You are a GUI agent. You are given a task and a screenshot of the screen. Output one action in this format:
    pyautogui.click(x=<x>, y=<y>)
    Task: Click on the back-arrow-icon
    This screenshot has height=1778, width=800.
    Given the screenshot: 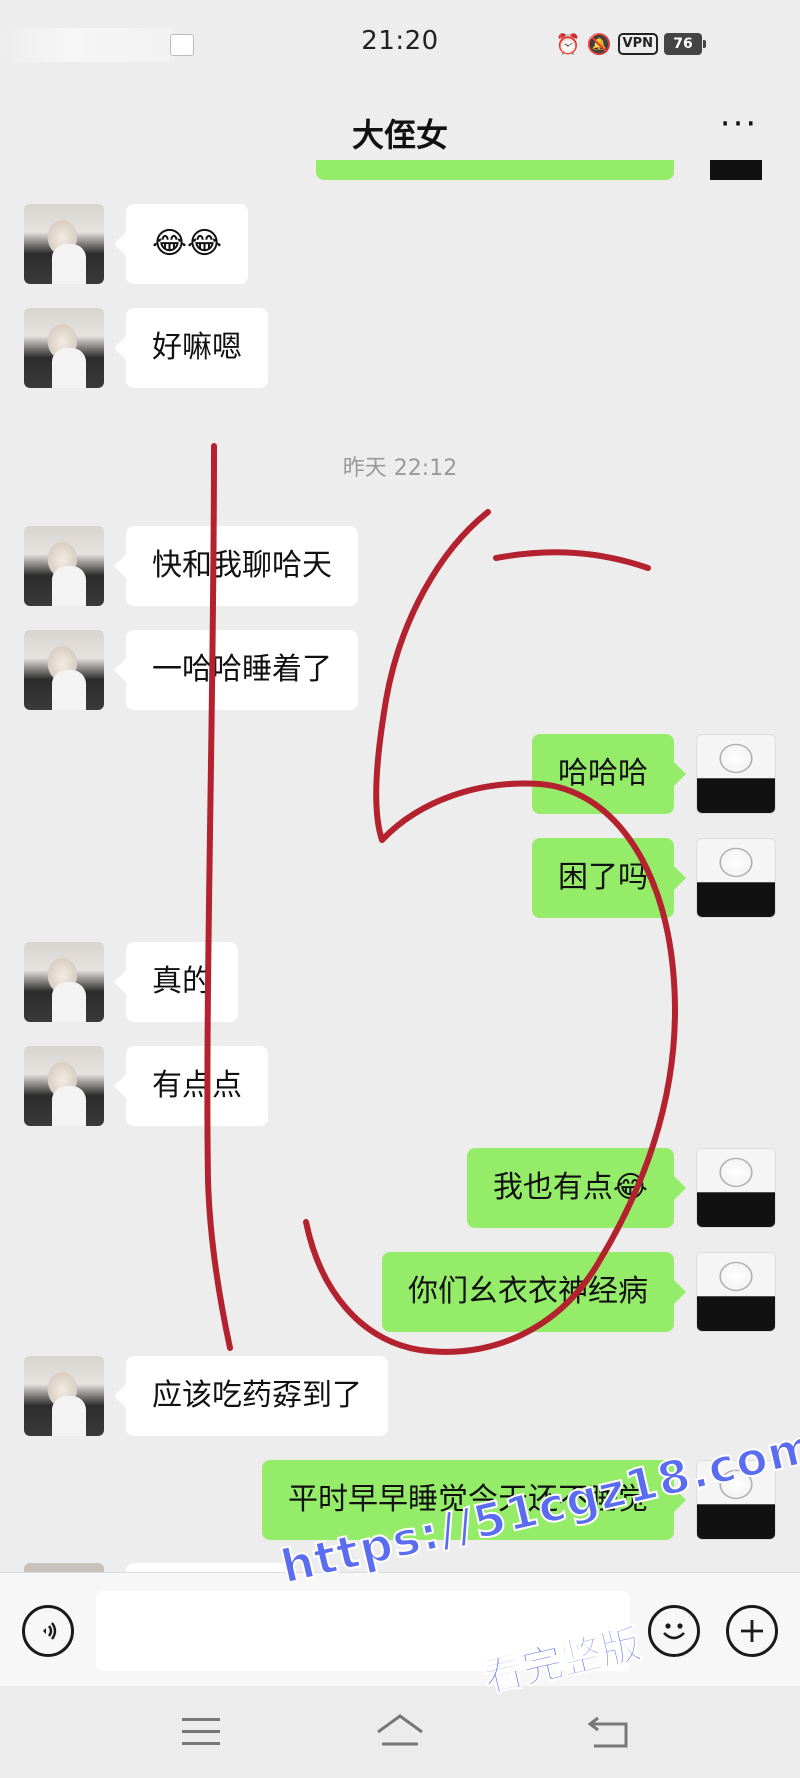 What is the action you would take?
    pyautogui.click(x=607, y=1732)
    